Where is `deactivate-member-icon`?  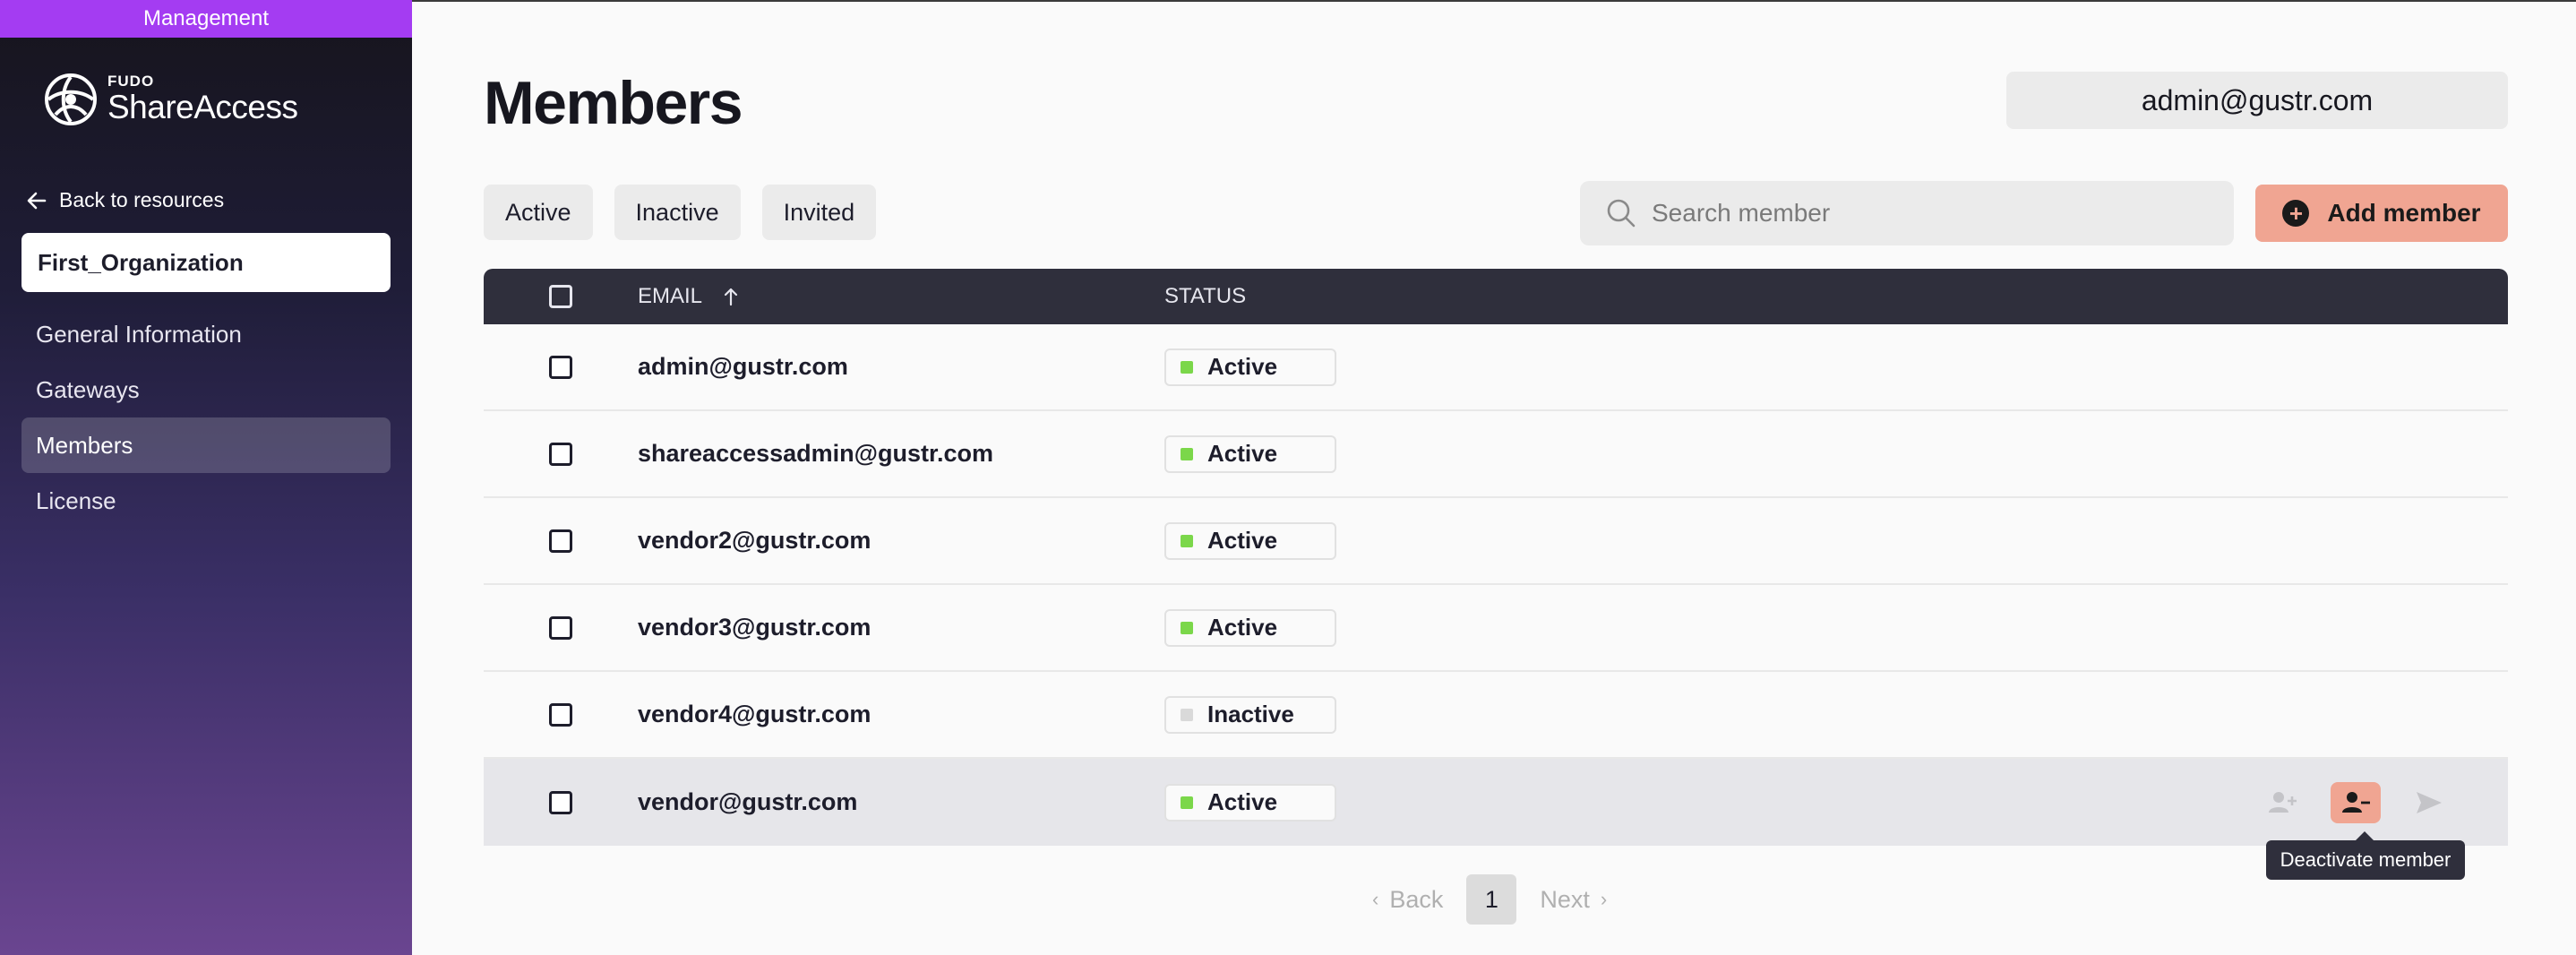 deactivate-member-icon is located at coordinates (2356, 802).